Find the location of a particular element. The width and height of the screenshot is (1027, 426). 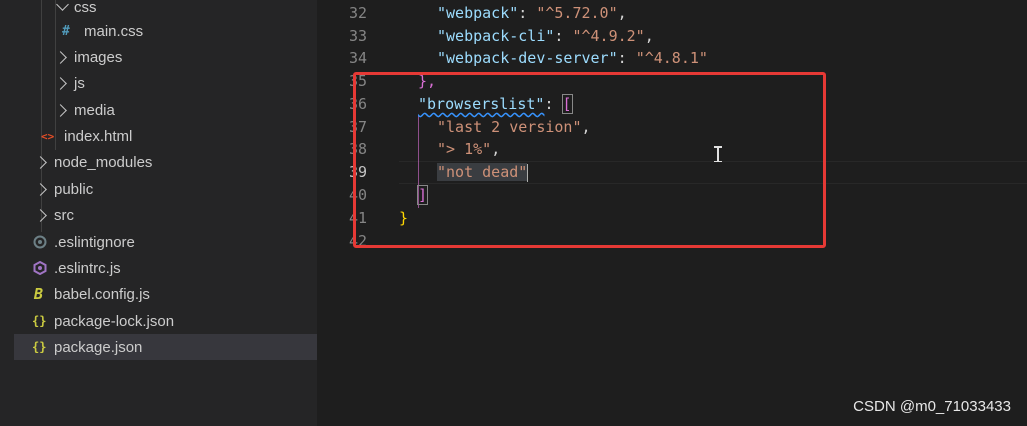

code-line-32: "webpack": "^5.72.0", is located at coordinates (532, 13).